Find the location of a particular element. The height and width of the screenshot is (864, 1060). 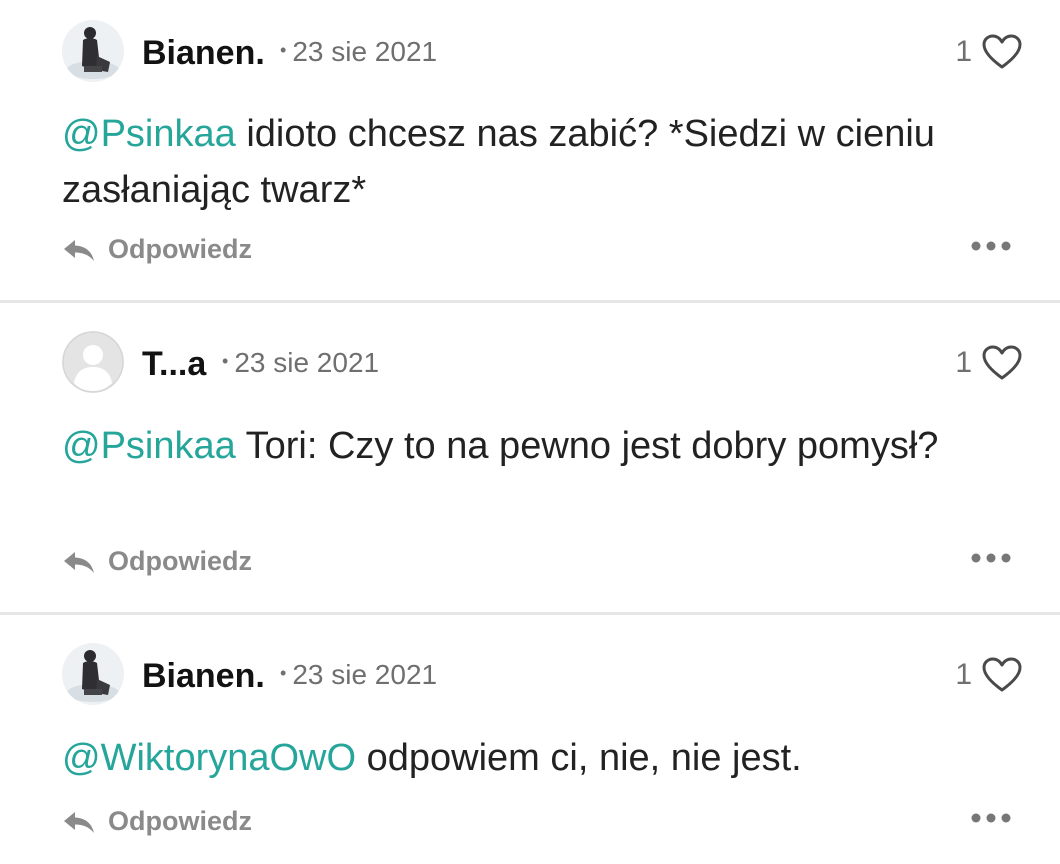

mention-link: @WiktorynaOwO is located at coordinates (209, 758).